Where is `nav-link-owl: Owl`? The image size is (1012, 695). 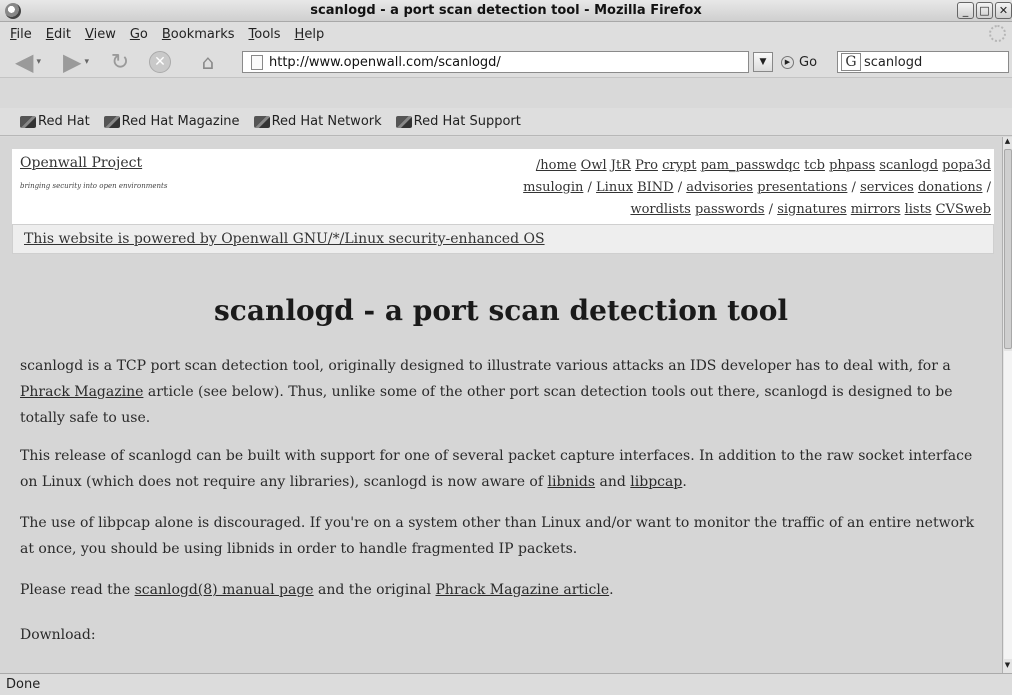 nav-link-owl: Owl is located at coordinates (594, 165).